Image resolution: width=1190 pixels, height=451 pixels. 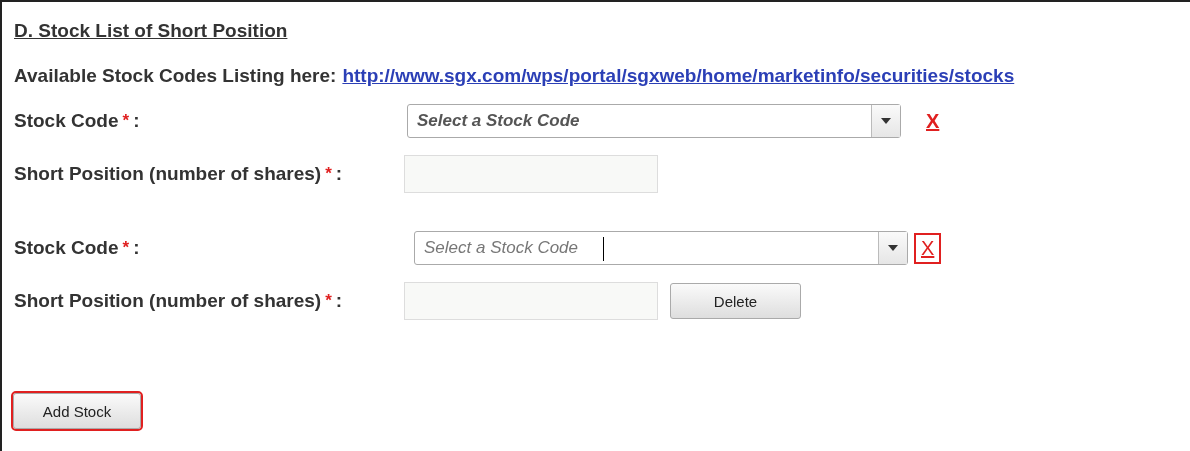 What do you see at coordinates (77, 411) in the screenshot?
I see `add-stock-button: Add Stock` at bounding box center [77, 411].